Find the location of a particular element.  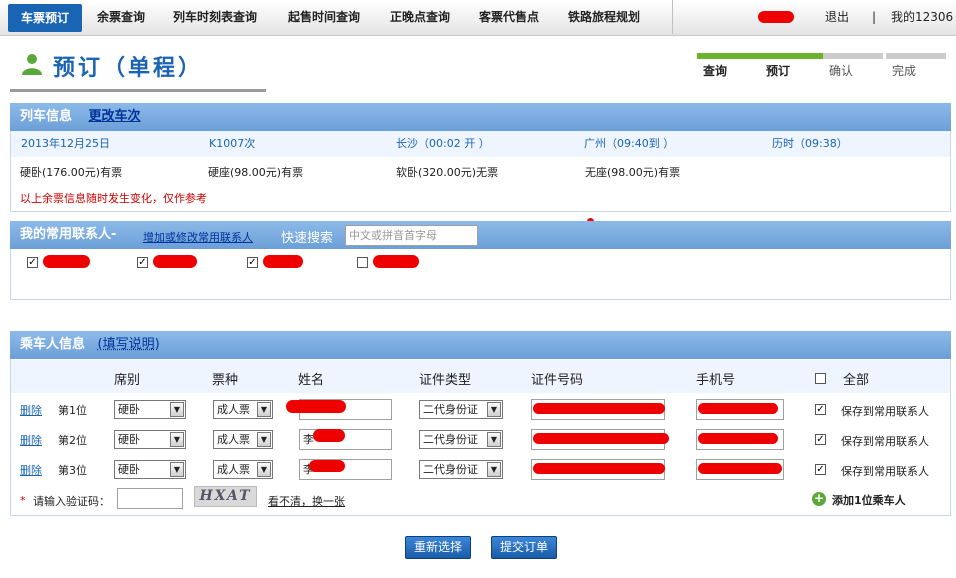

duration-info: 历时（09:38） is located at coordinates (810, 143).